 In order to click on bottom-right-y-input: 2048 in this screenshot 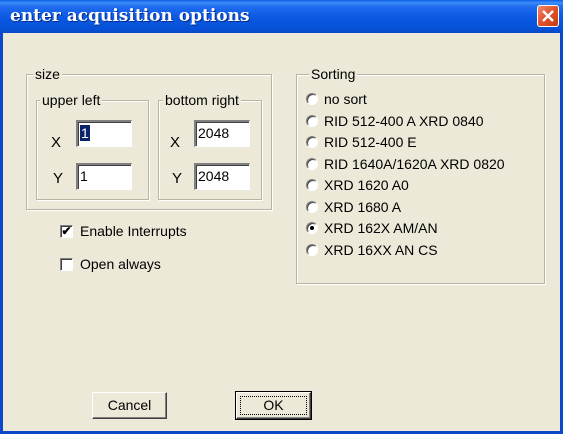, I will do `click(222, 176)`.